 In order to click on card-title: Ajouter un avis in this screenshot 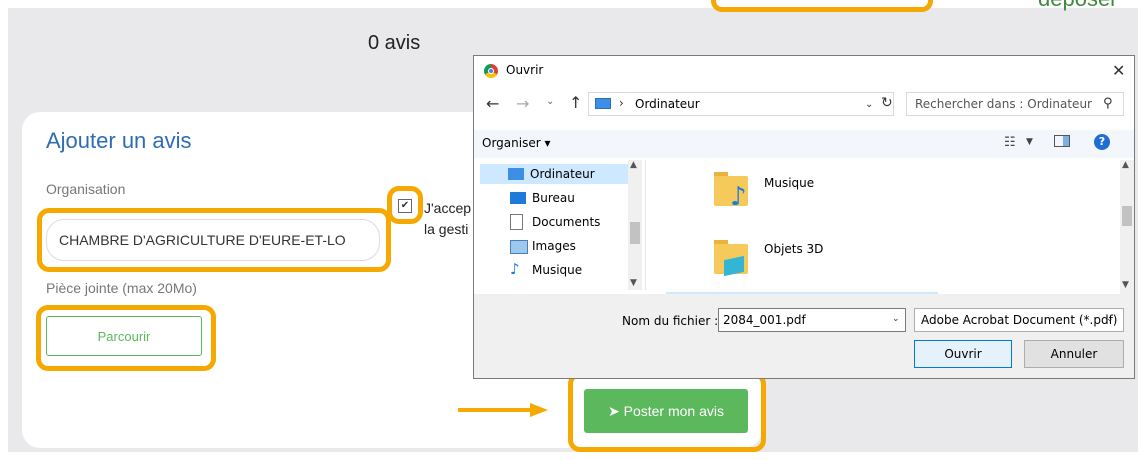, I will do `click(119, 140)`.